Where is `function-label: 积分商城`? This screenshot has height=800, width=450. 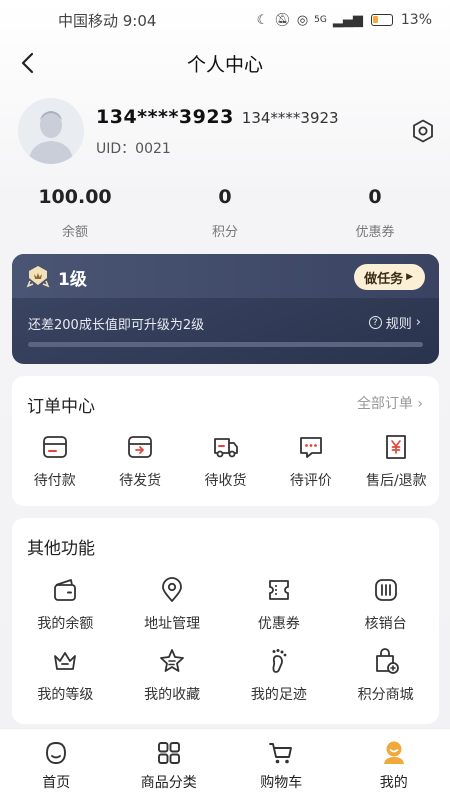 function-label: 积分商城 is located at coordinates (385, 695).